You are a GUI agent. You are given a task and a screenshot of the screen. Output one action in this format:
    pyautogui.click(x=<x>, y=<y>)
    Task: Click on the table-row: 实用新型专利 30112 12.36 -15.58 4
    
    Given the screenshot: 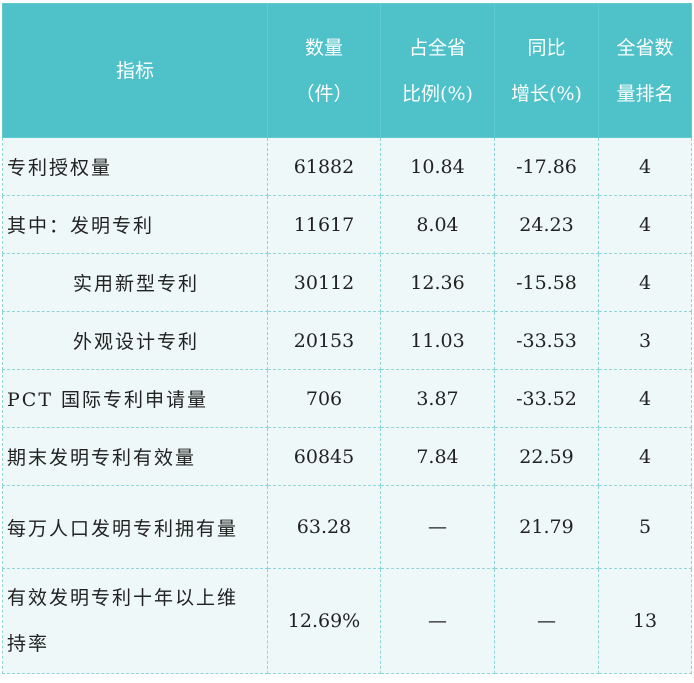 What is the action you would take?
    pyautogui.click(x=347, y=282)
    